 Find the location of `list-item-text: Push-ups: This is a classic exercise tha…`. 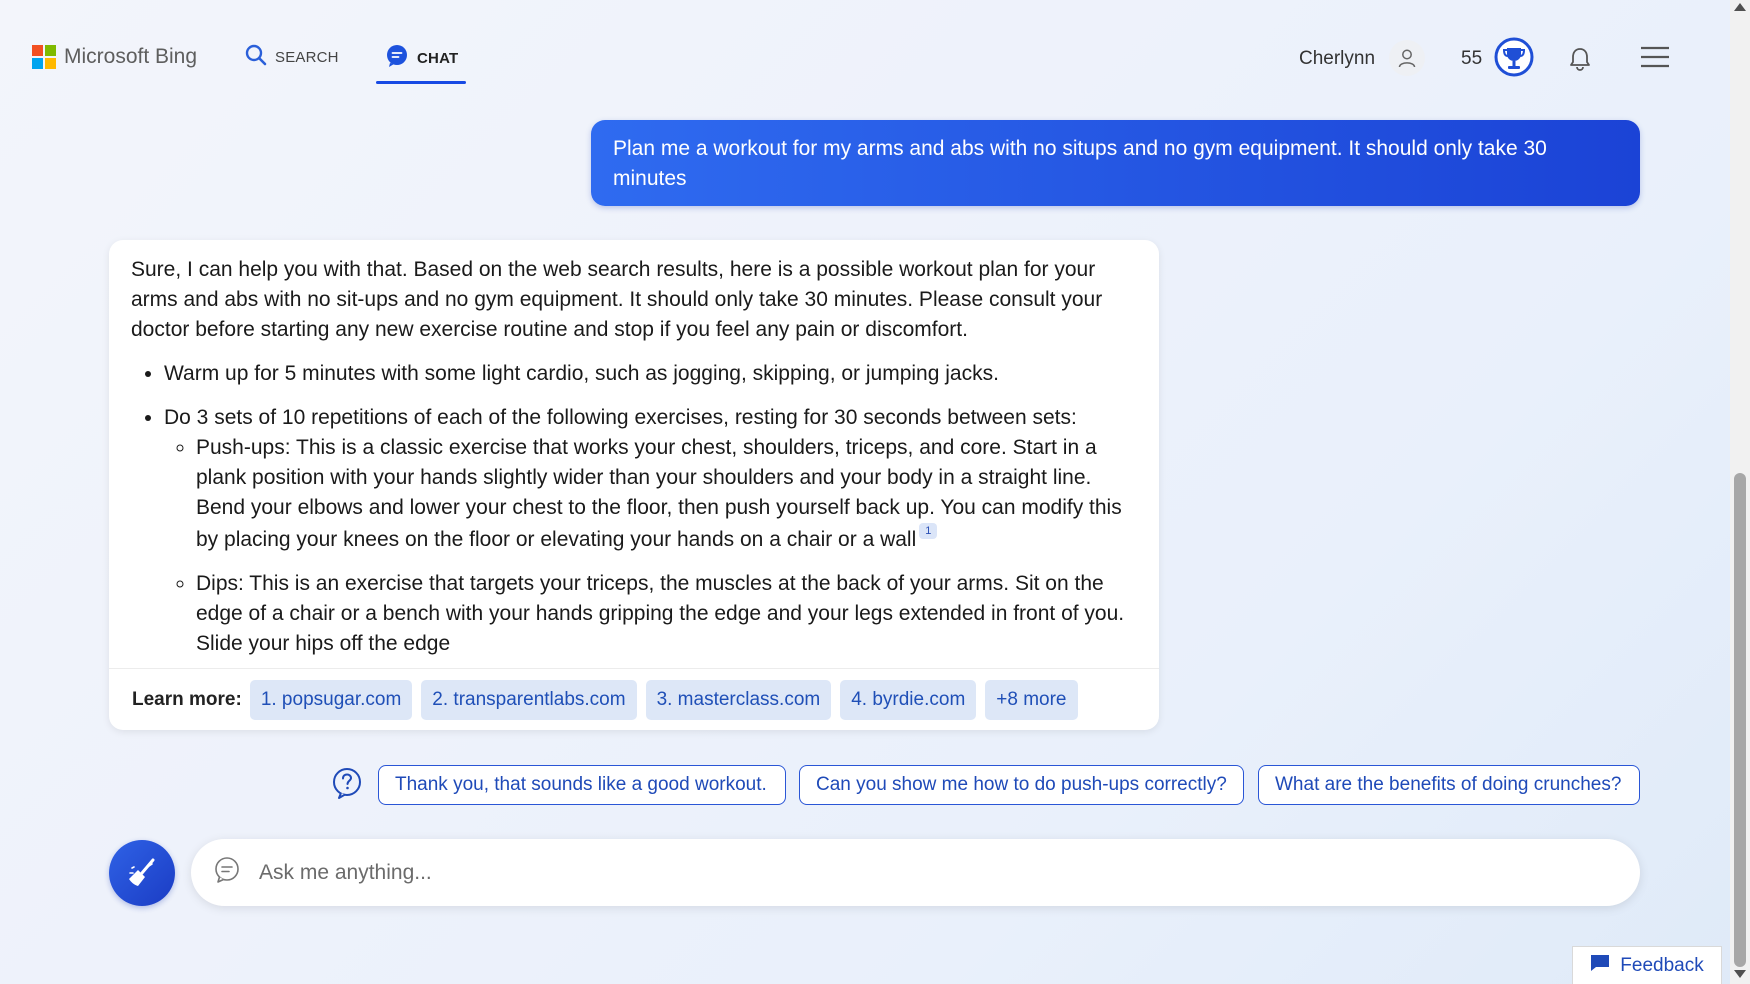

list-item-text: Push-ups: This is a classic exercise tha… is located at coordinates (659, 493).